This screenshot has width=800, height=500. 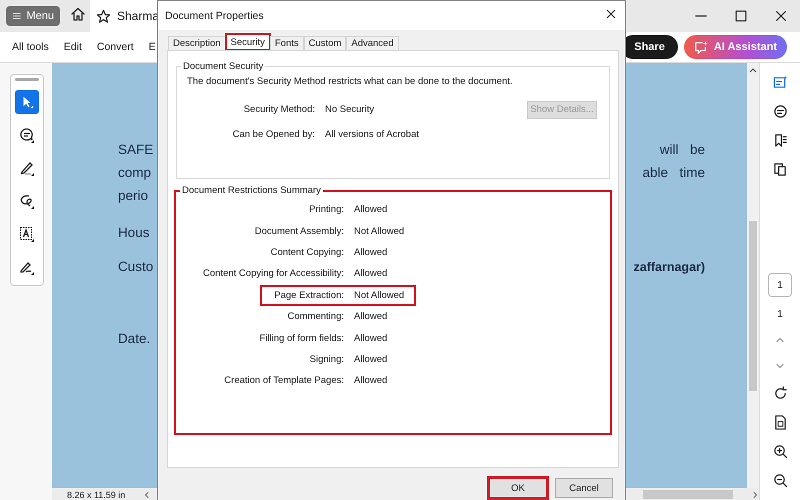 I want to click on restriction-label: Signing:, so click(x=326, y=359).